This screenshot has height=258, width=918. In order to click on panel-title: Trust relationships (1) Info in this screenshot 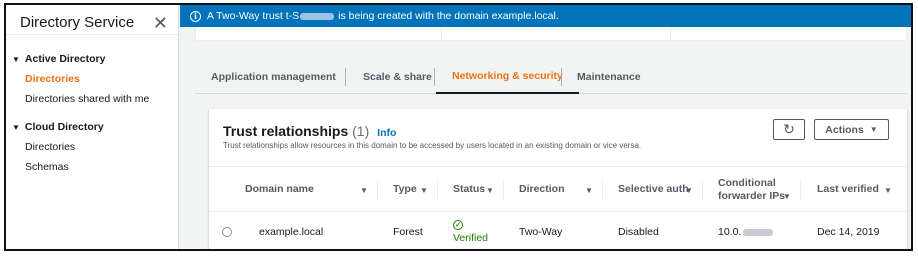, I will do `click(310, 131)`.